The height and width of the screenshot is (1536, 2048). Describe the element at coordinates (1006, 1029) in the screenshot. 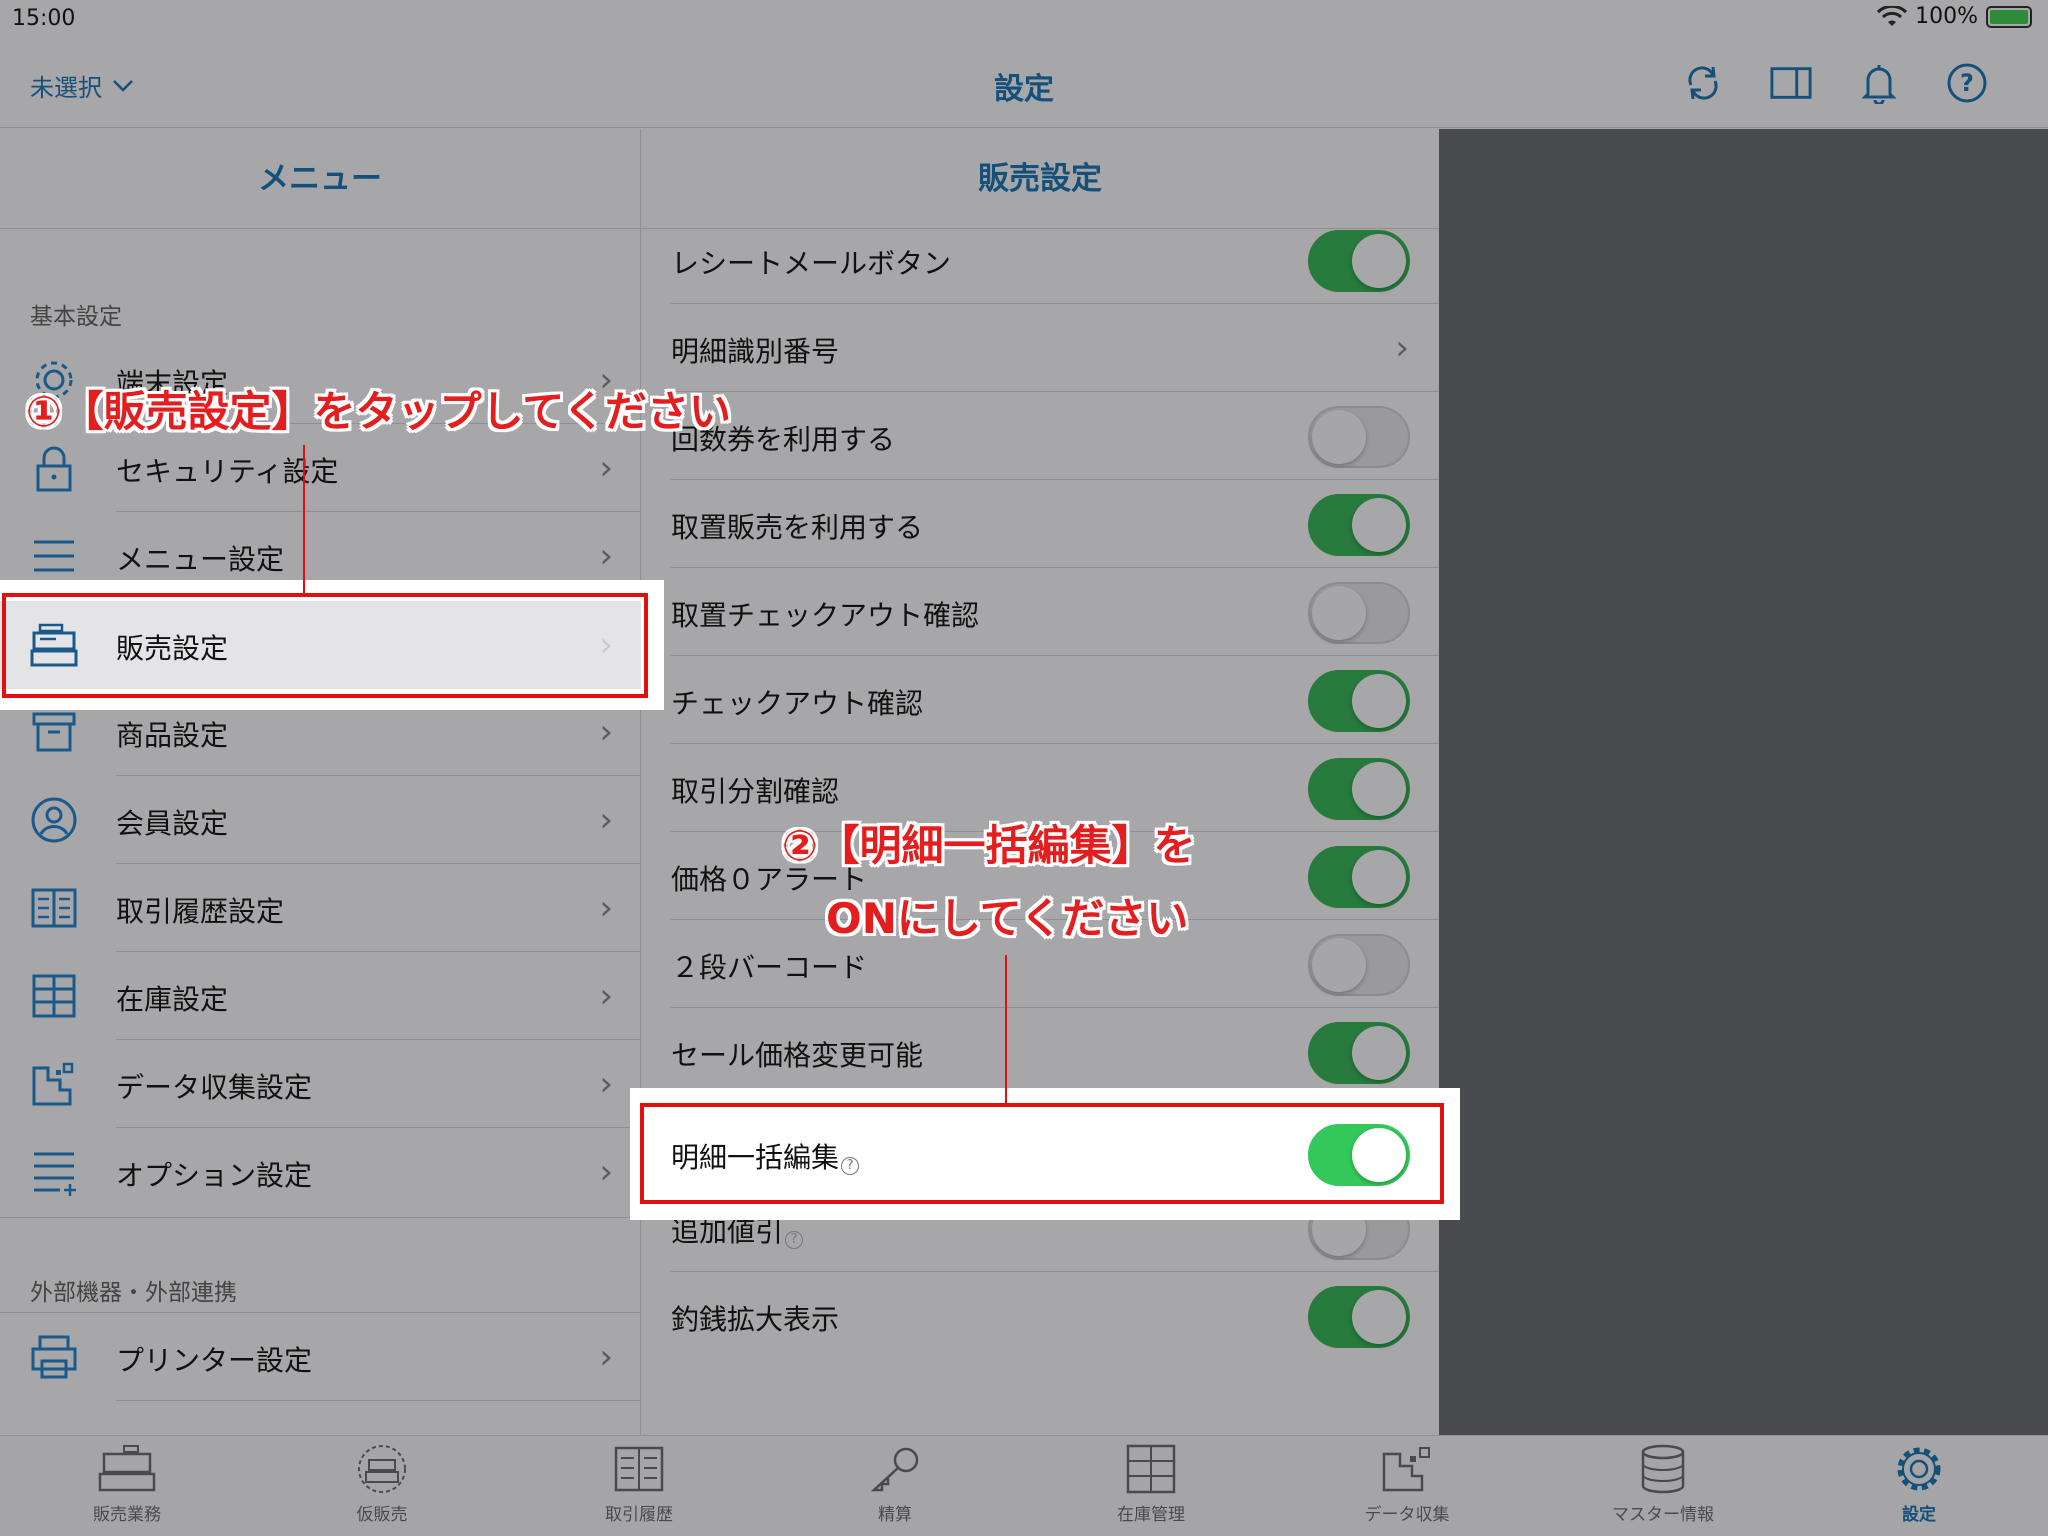

I see `callout-line-step2` at that location.